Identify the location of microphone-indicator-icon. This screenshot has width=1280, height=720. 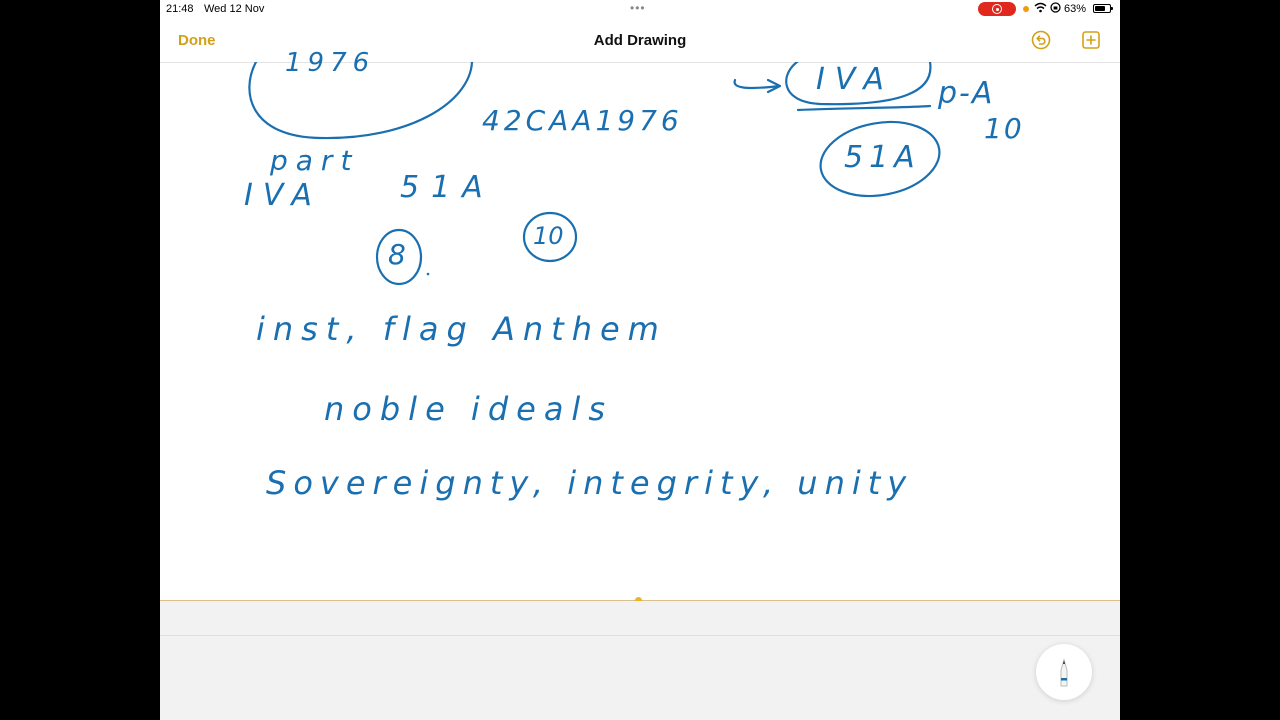
(1026, 9).